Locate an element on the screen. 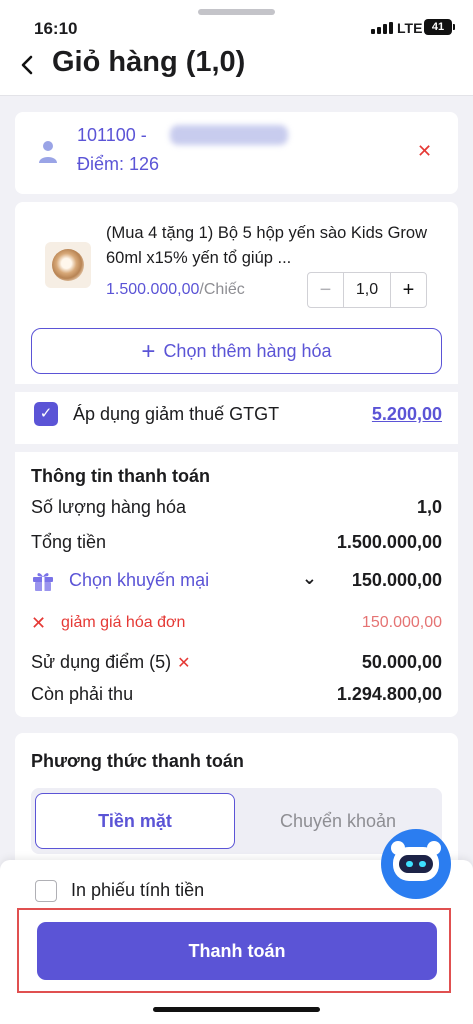 Image resolution: width=473 pixels, height=1024 pixels. customer-phone-blurred is located at coordinates (229, 135).